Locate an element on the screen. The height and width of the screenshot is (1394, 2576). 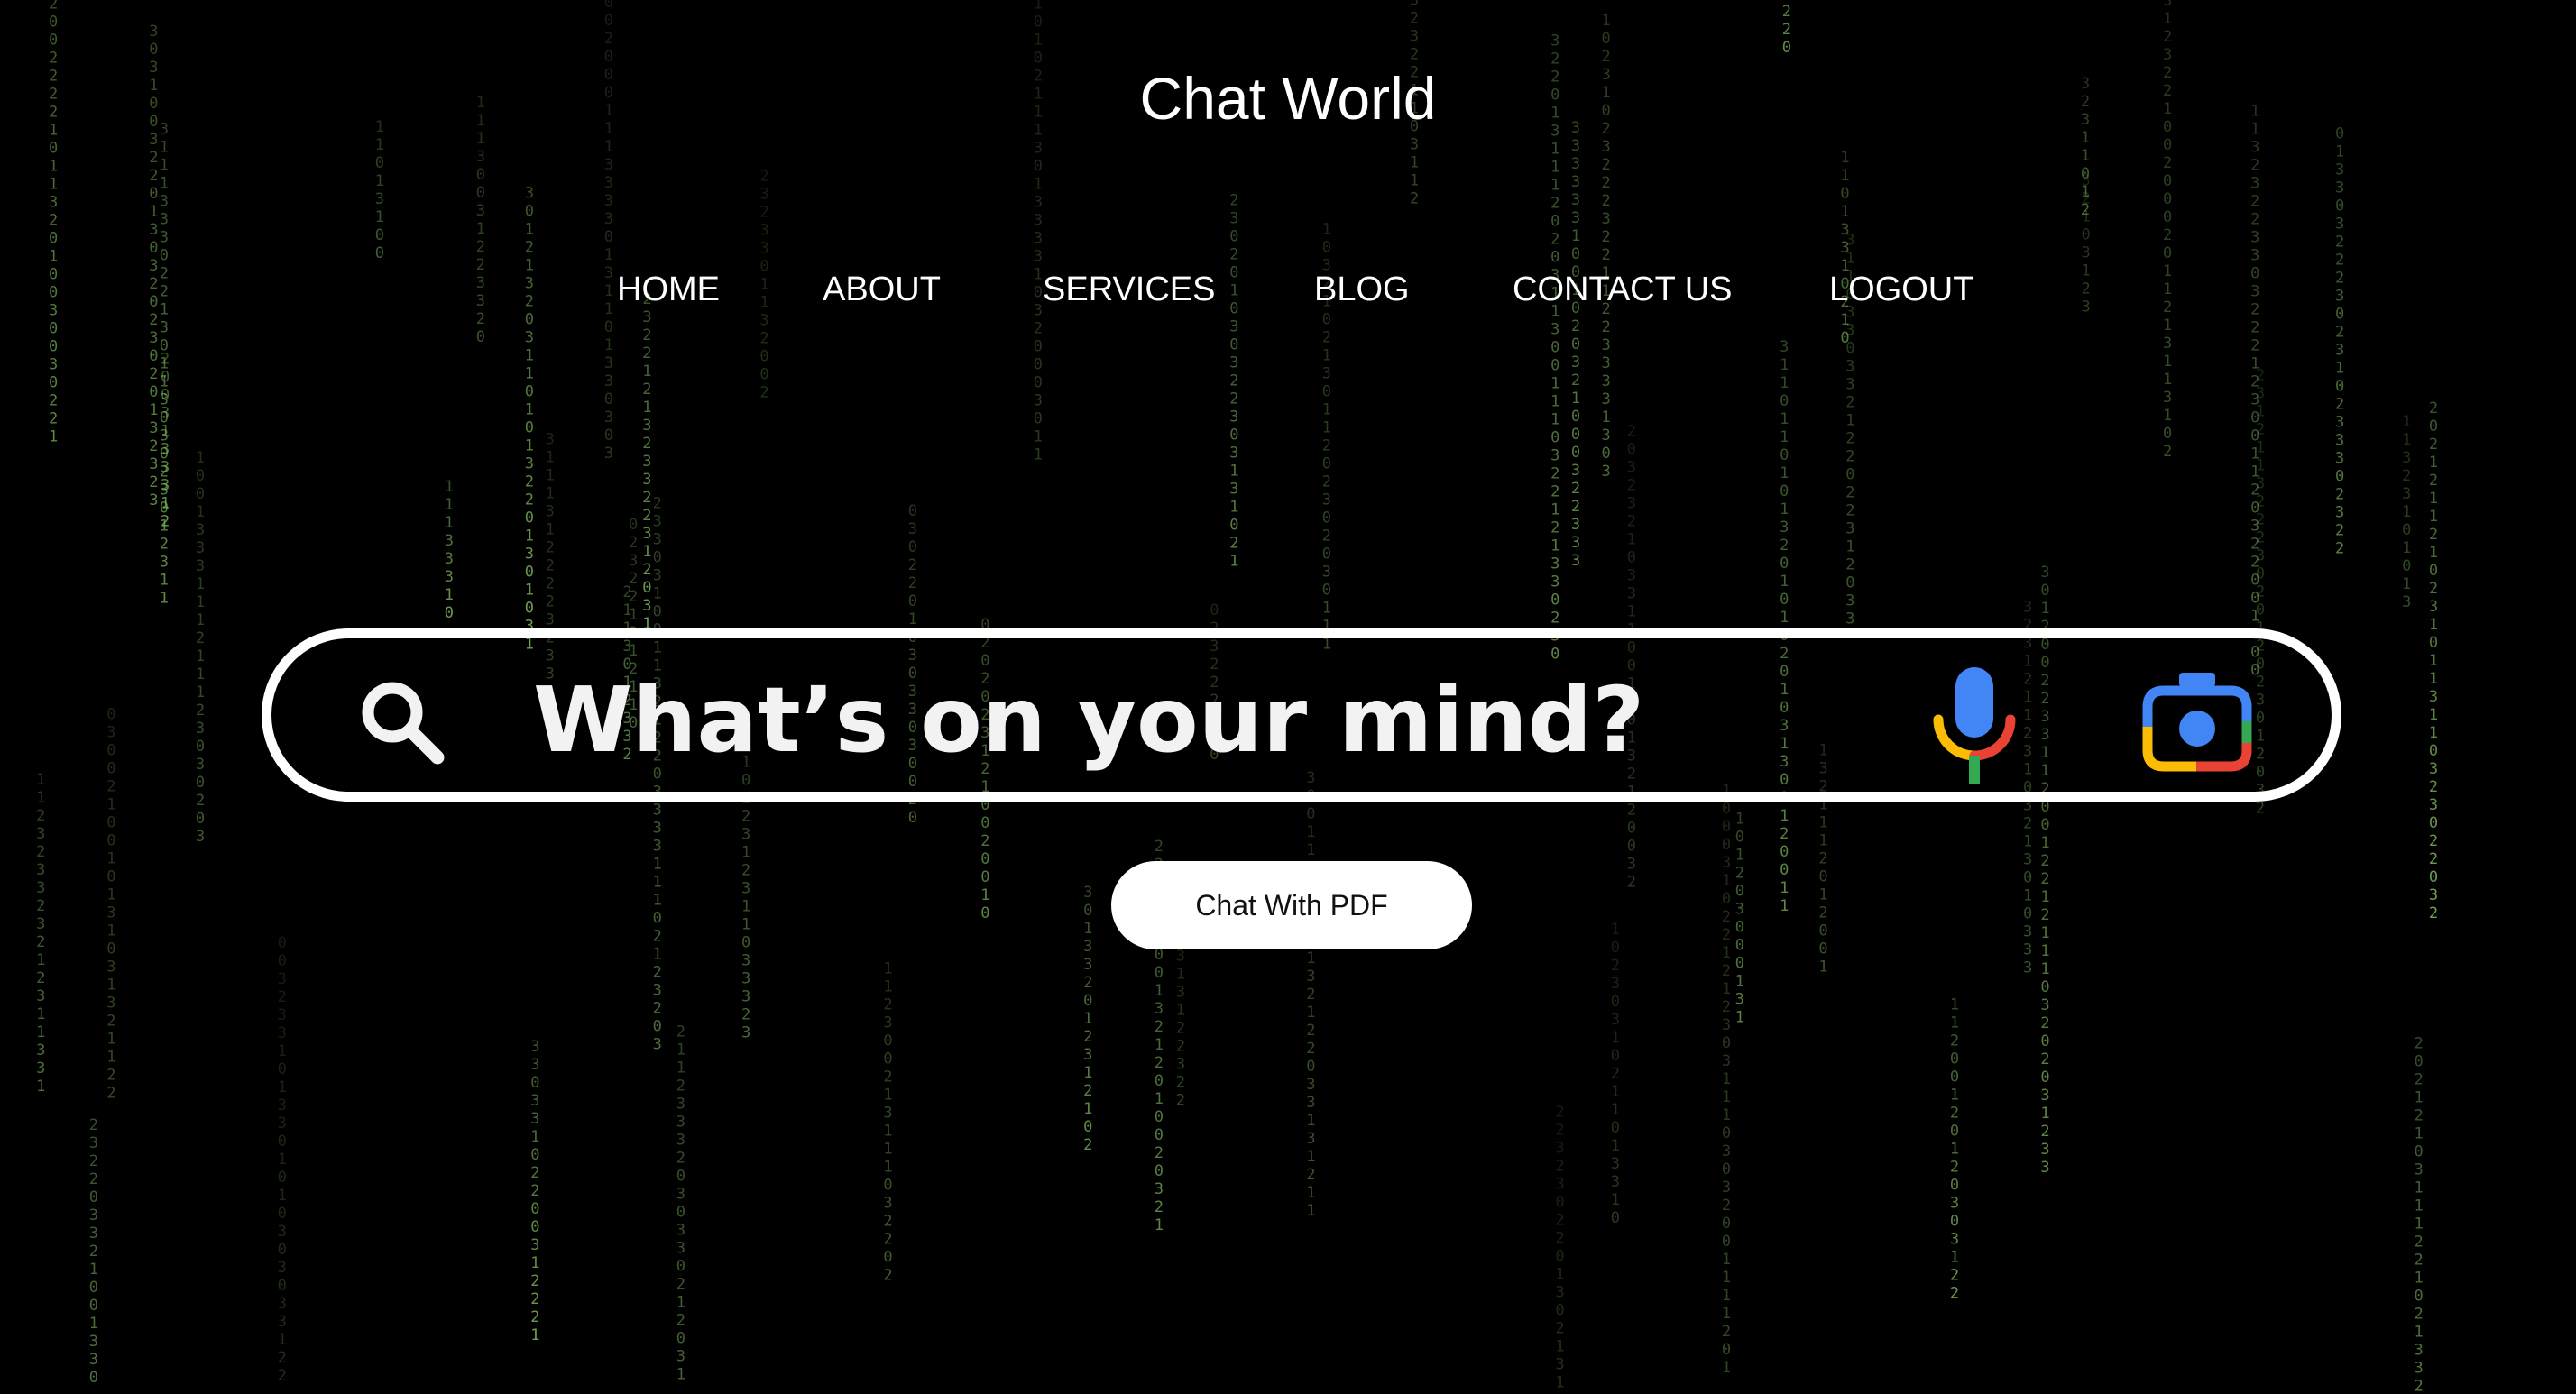
nav-services-link: SERVICES is located at coordinates (1129, 289).